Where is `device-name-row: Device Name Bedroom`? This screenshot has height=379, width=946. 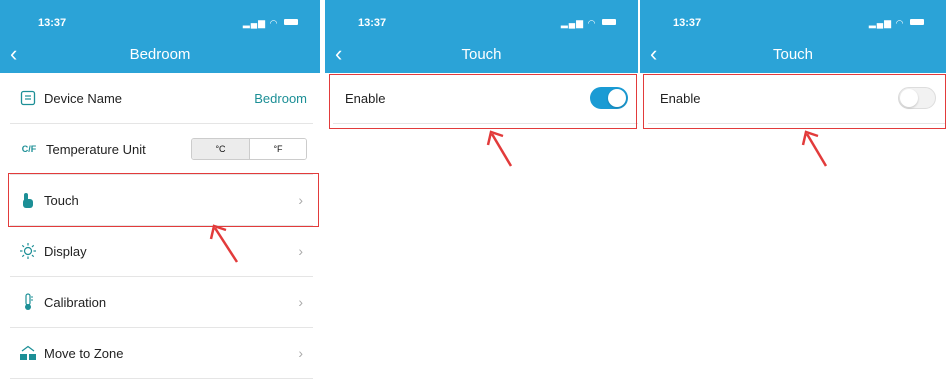 device-name-row: Device Name Bedroom is located at coordinates (161, 98).